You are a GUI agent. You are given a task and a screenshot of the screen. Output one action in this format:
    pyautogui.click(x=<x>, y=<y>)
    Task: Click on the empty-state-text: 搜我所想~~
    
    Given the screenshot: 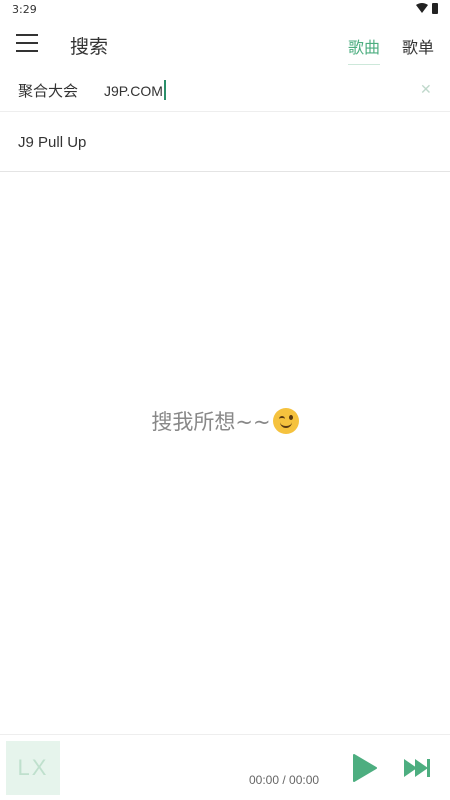 What is the action you would take?
    pyautogui.click(x=211, y=422)
    